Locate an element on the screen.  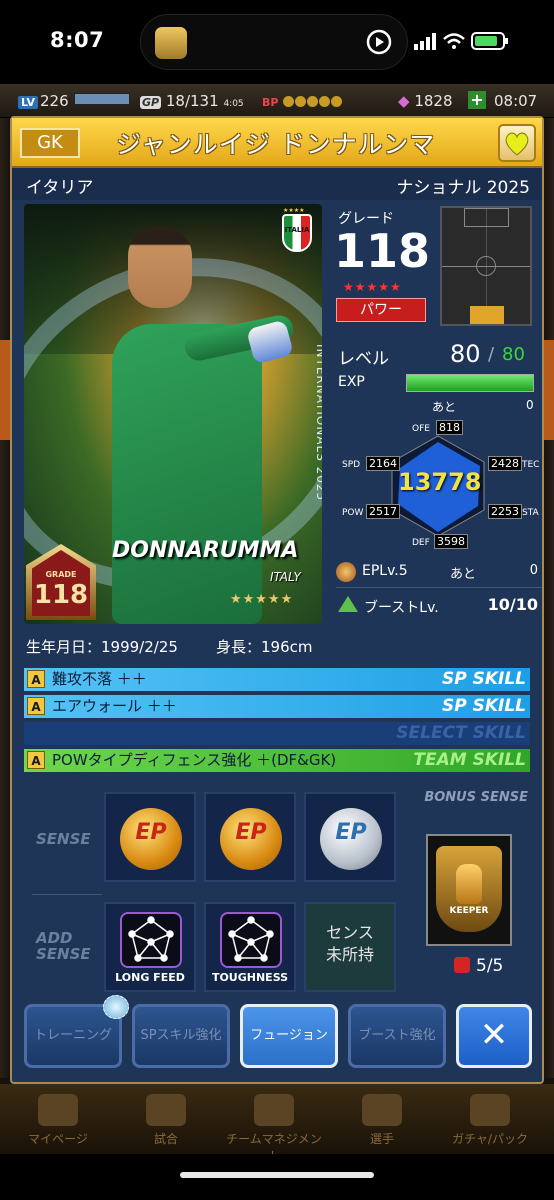
player-level: LV 226 is located at coordinates (43, 101).